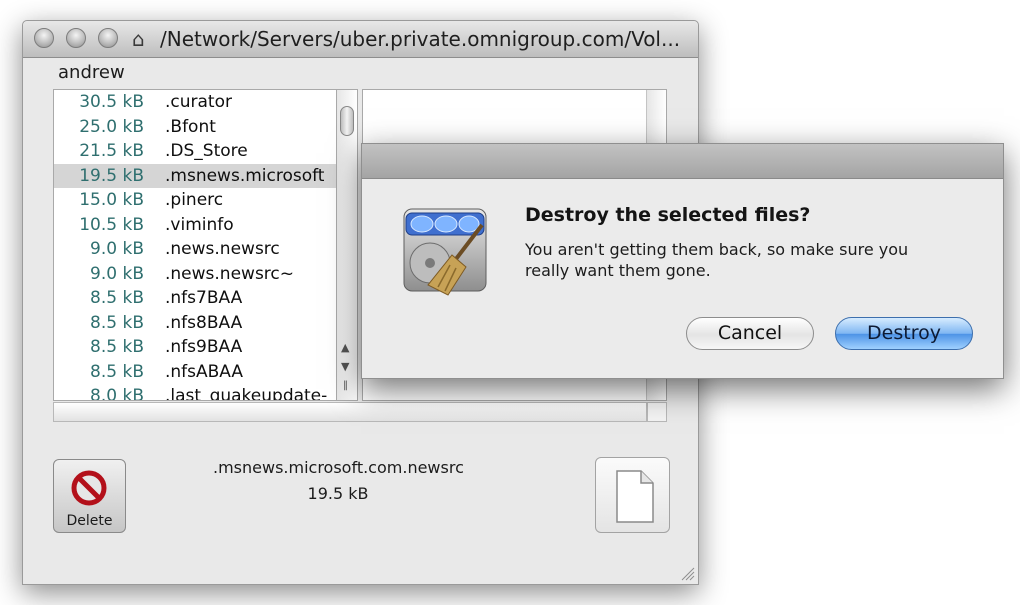  I want to click on file-row: 8.5 kB .nfs8BAA, so click(195, 323).